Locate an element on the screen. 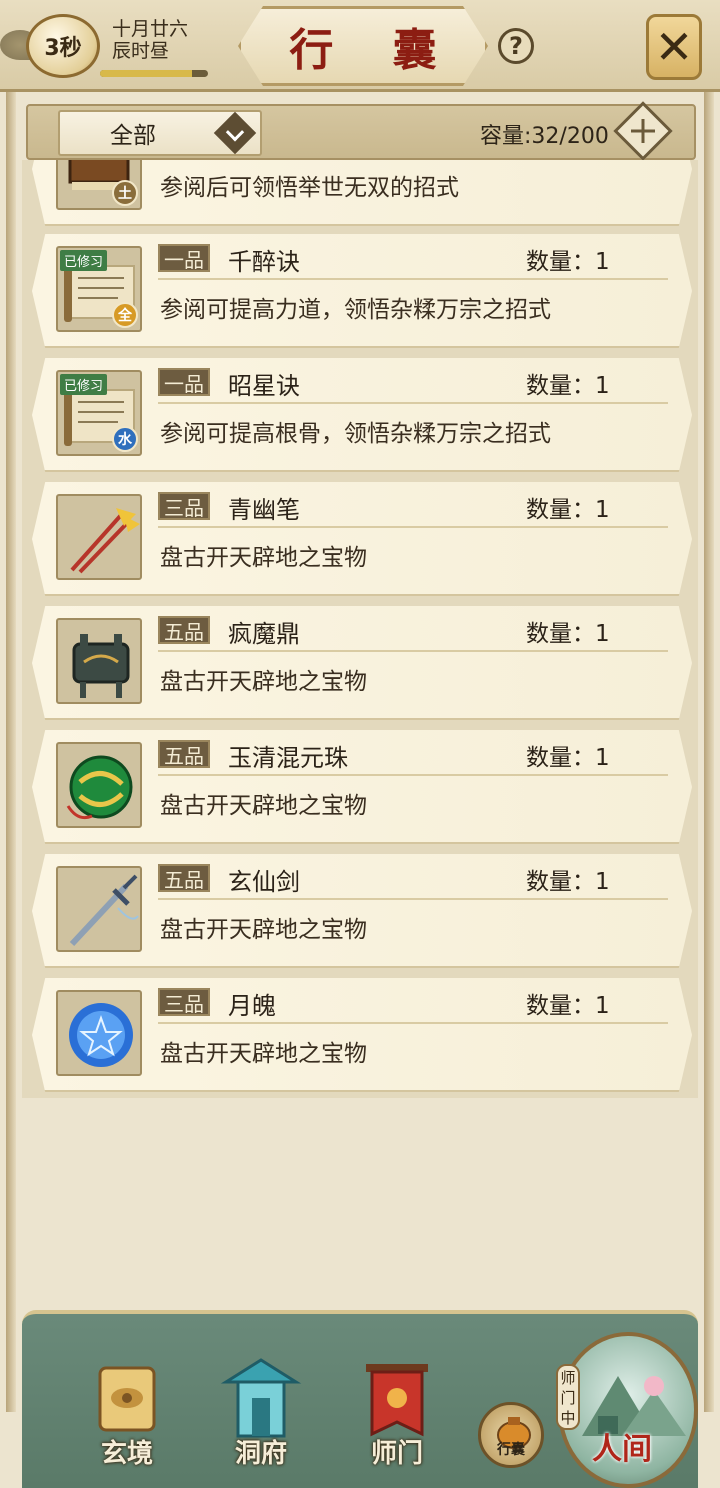 This screenshot has width=720, height=1488. element-badge: 全 is located at coordinates (125, 315).